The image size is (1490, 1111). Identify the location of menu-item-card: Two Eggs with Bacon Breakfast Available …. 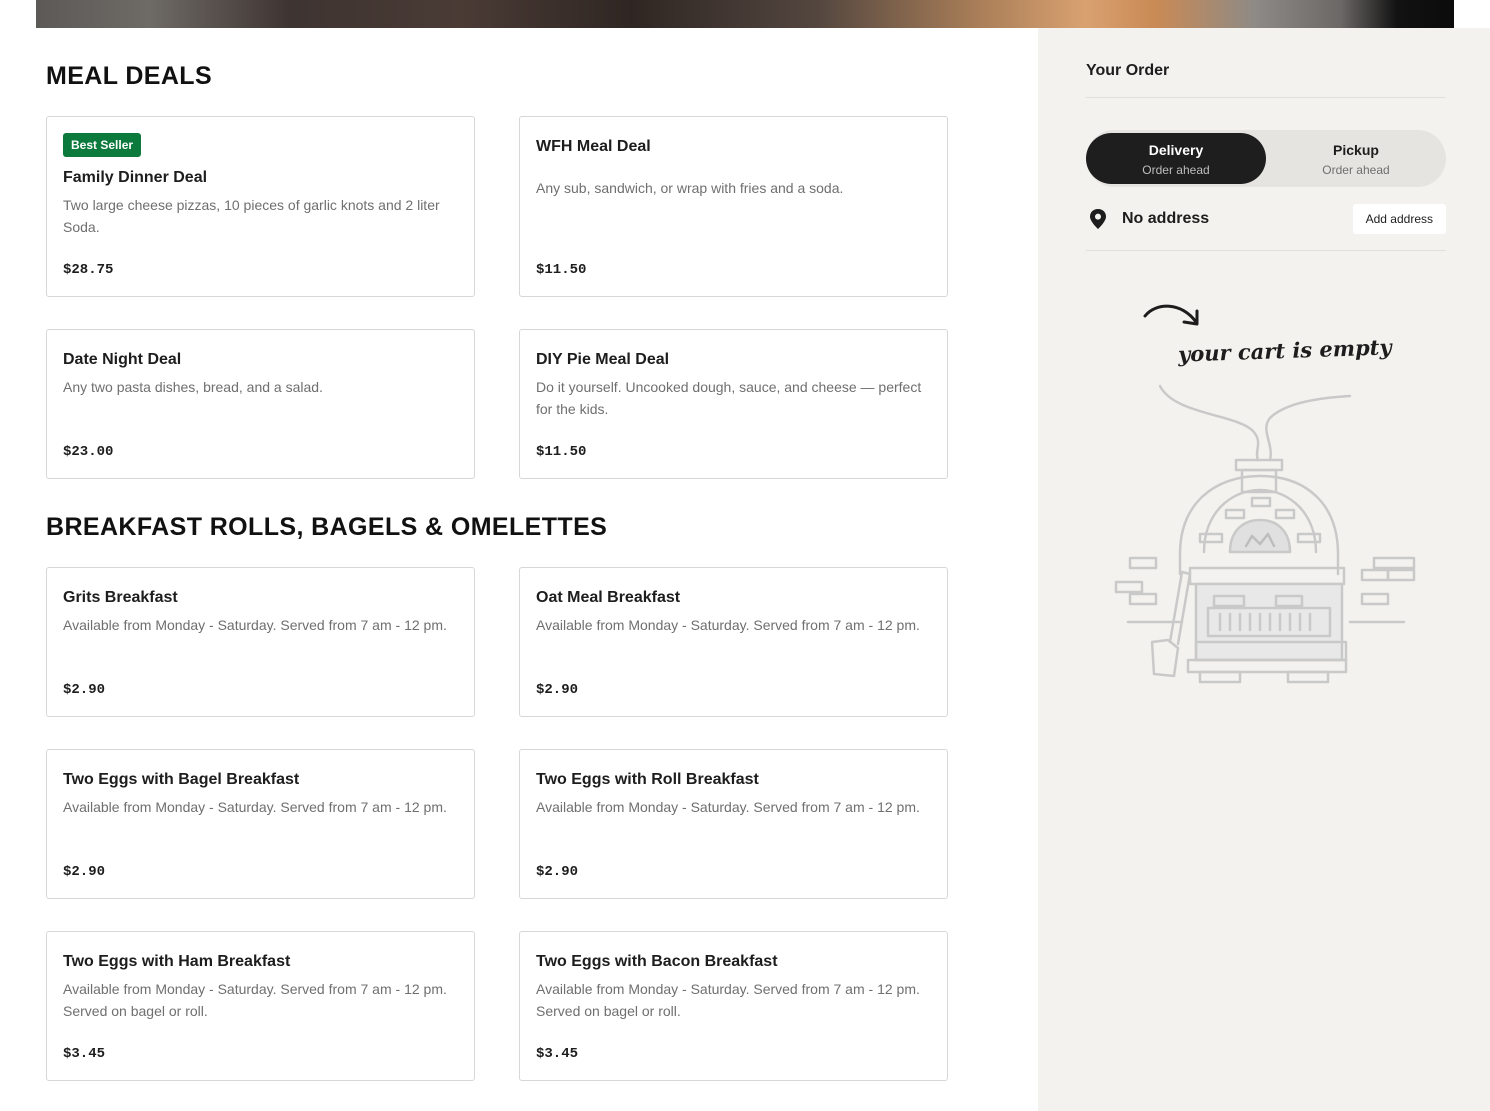
(733, 1006).